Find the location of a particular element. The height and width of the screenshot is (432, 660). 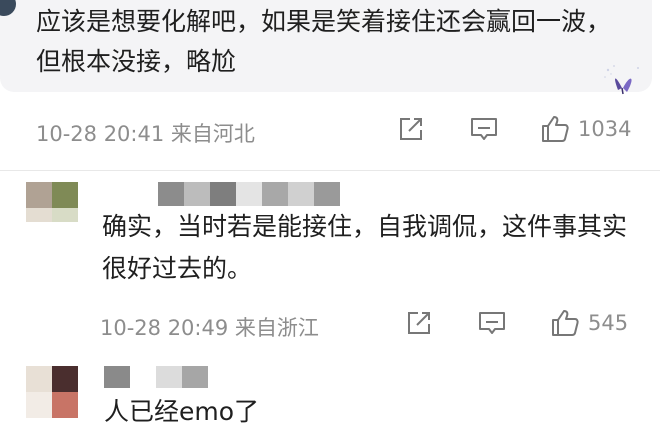

main-comment-text: 应该是想要化解吧，如果是笑着接住还会赢回一波，但根本没接，略尬 is located at coordinates (324, 41).